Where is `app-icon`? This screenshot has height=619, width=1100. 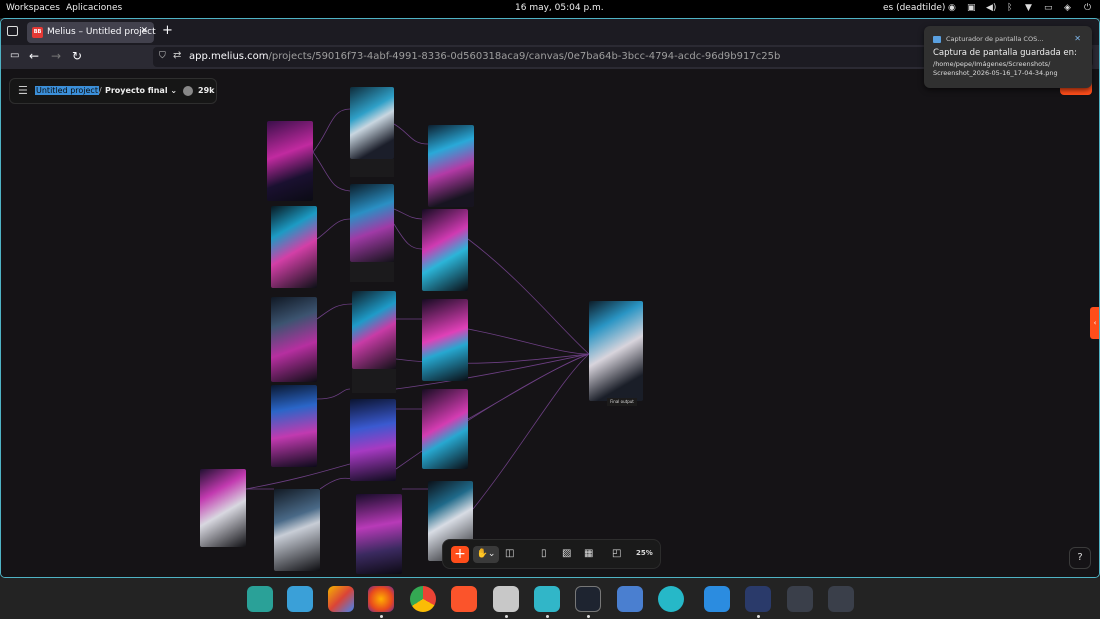 app-icon is located at coordinates (671, 599).